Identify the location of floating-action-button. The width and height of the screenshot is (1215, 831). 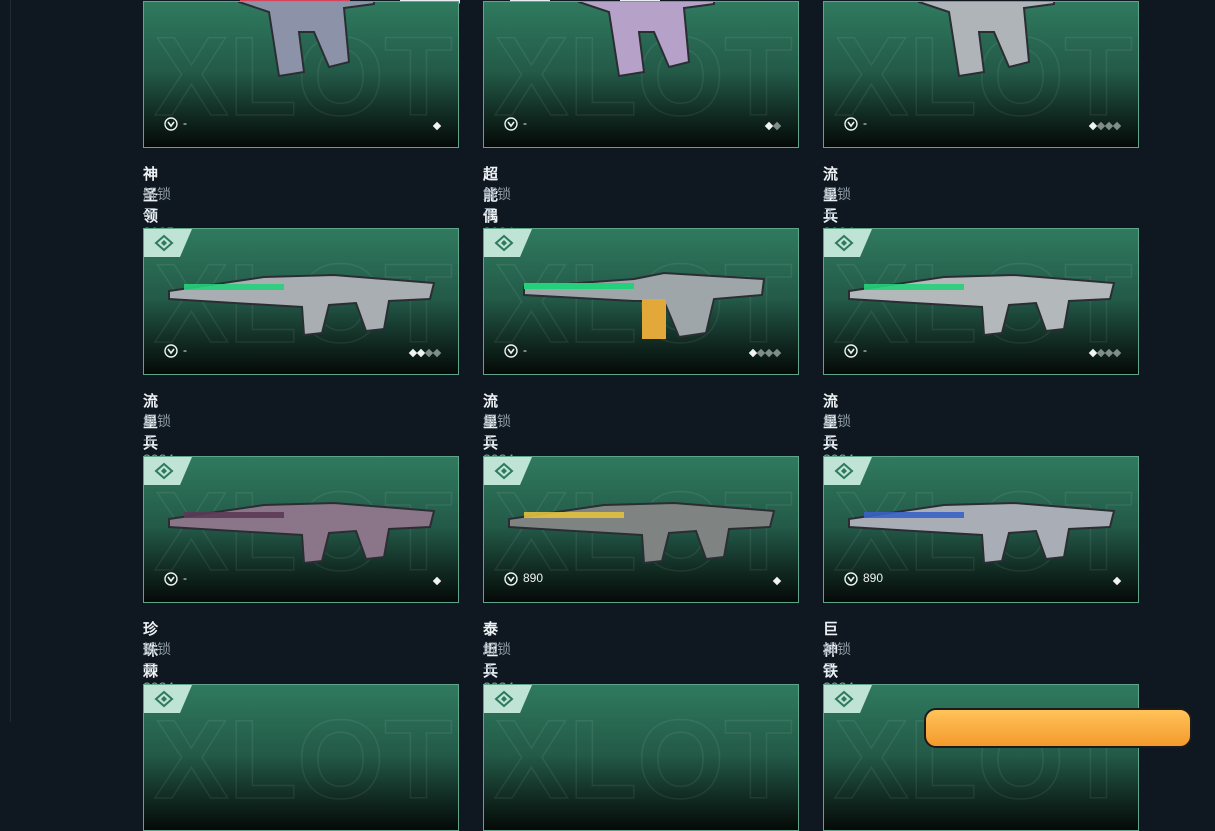
(1058, 728).